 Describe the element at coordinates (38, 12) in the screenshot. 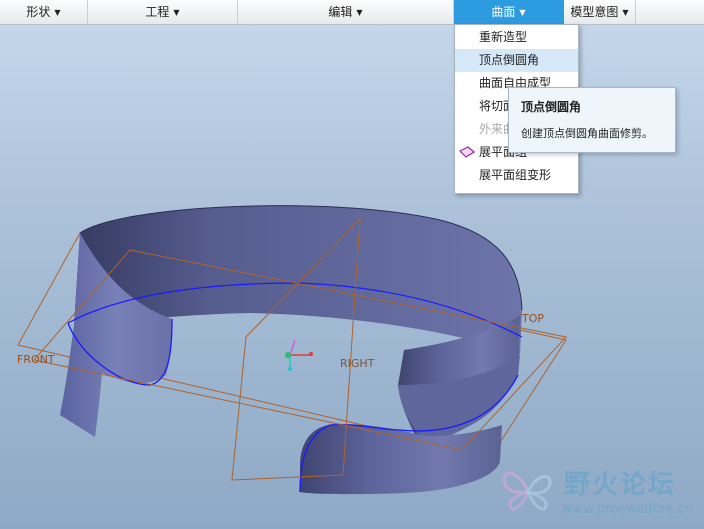

I see `shape-menu-label: 形状` at that location.